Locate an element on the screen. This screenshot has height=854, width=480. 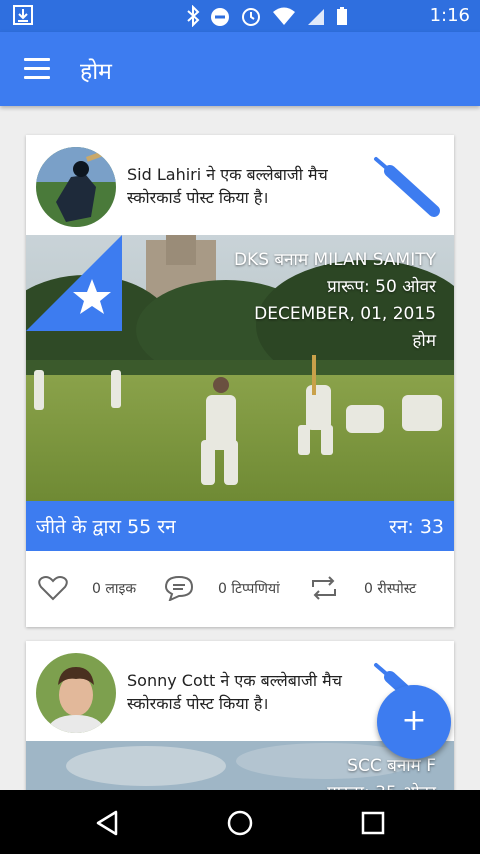
status-bar: 1:16 is located at coordinates (240, 16).